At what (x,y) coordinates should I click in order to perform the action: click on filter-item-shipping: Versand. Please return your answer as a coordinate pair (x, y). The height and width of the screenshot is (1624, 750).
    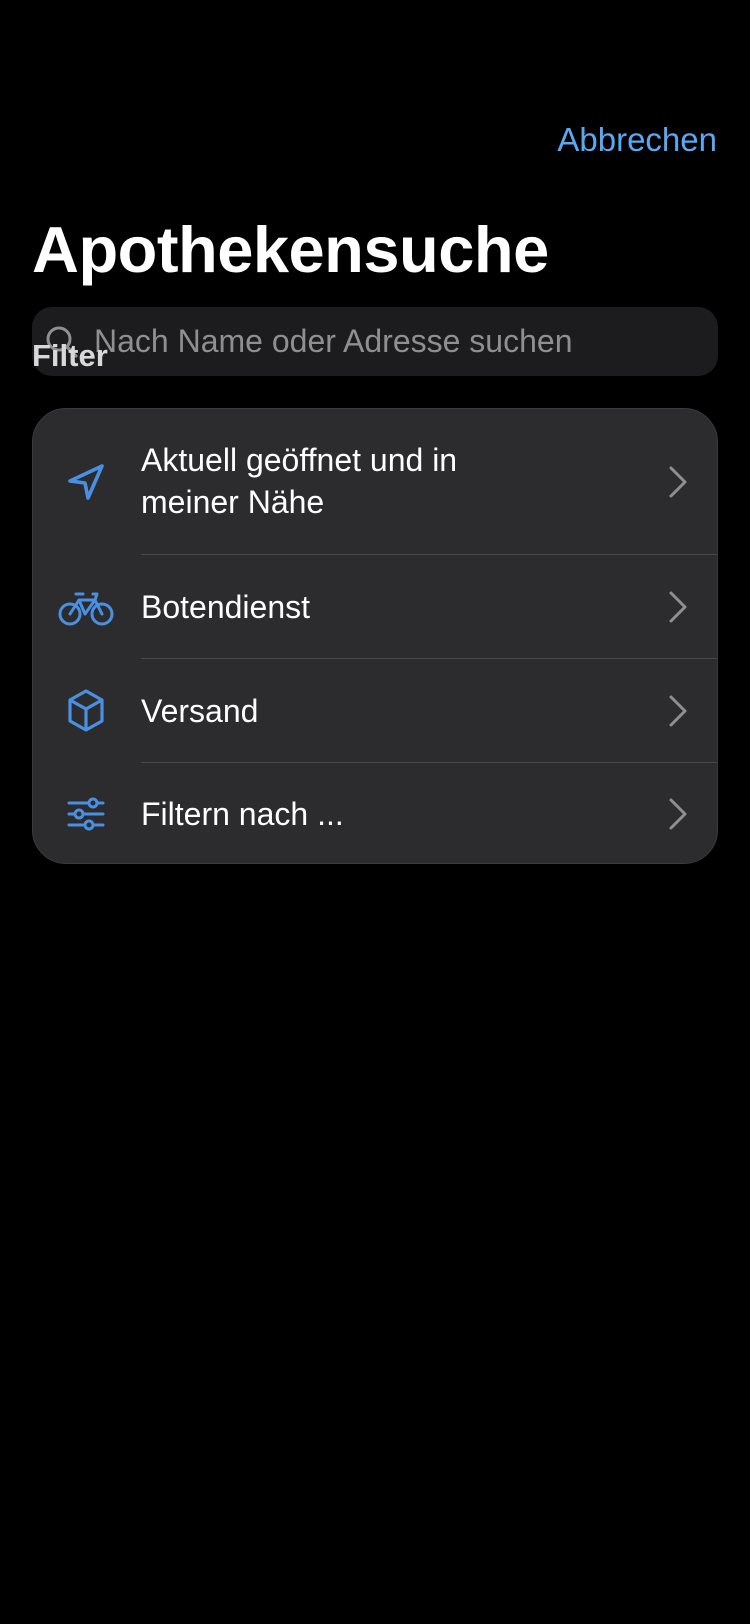
    Looking at the image, I should click on (375, 711).